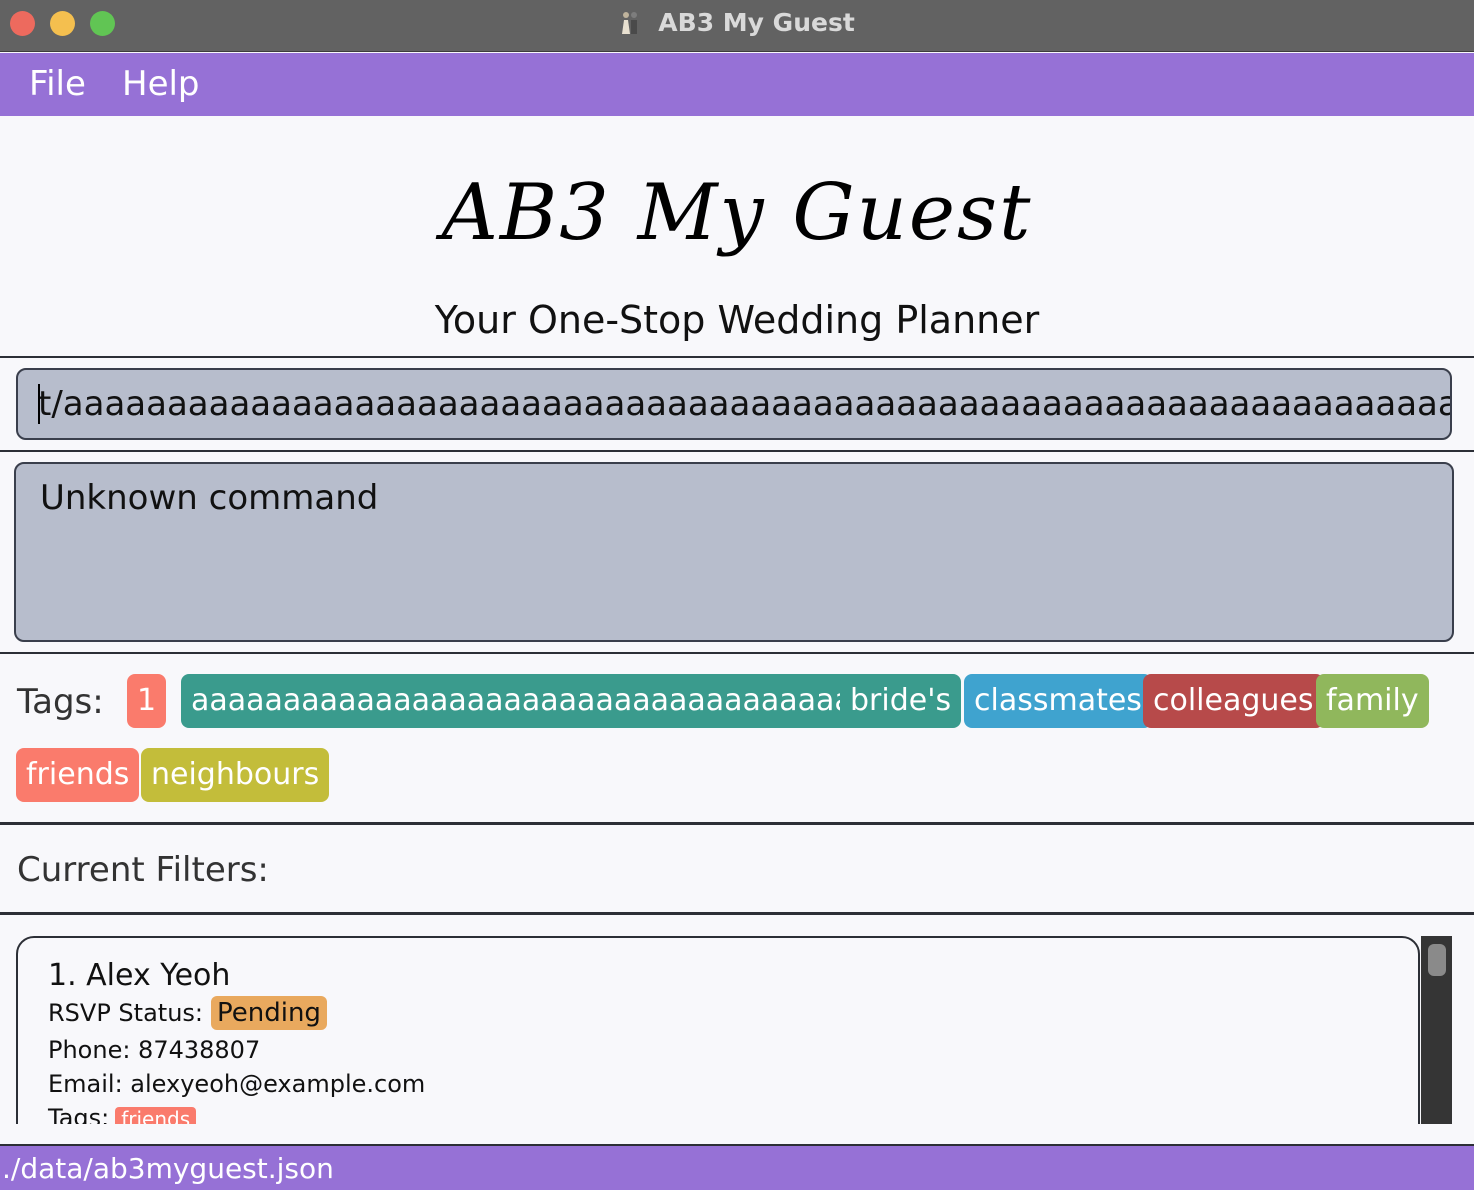 Image resolution: width=1474 pixels, height=1190 pixels. What do you see at coordinates (57, 84) in the screenshot?
I see `menu-file: File` at bounding box center [57, 84].